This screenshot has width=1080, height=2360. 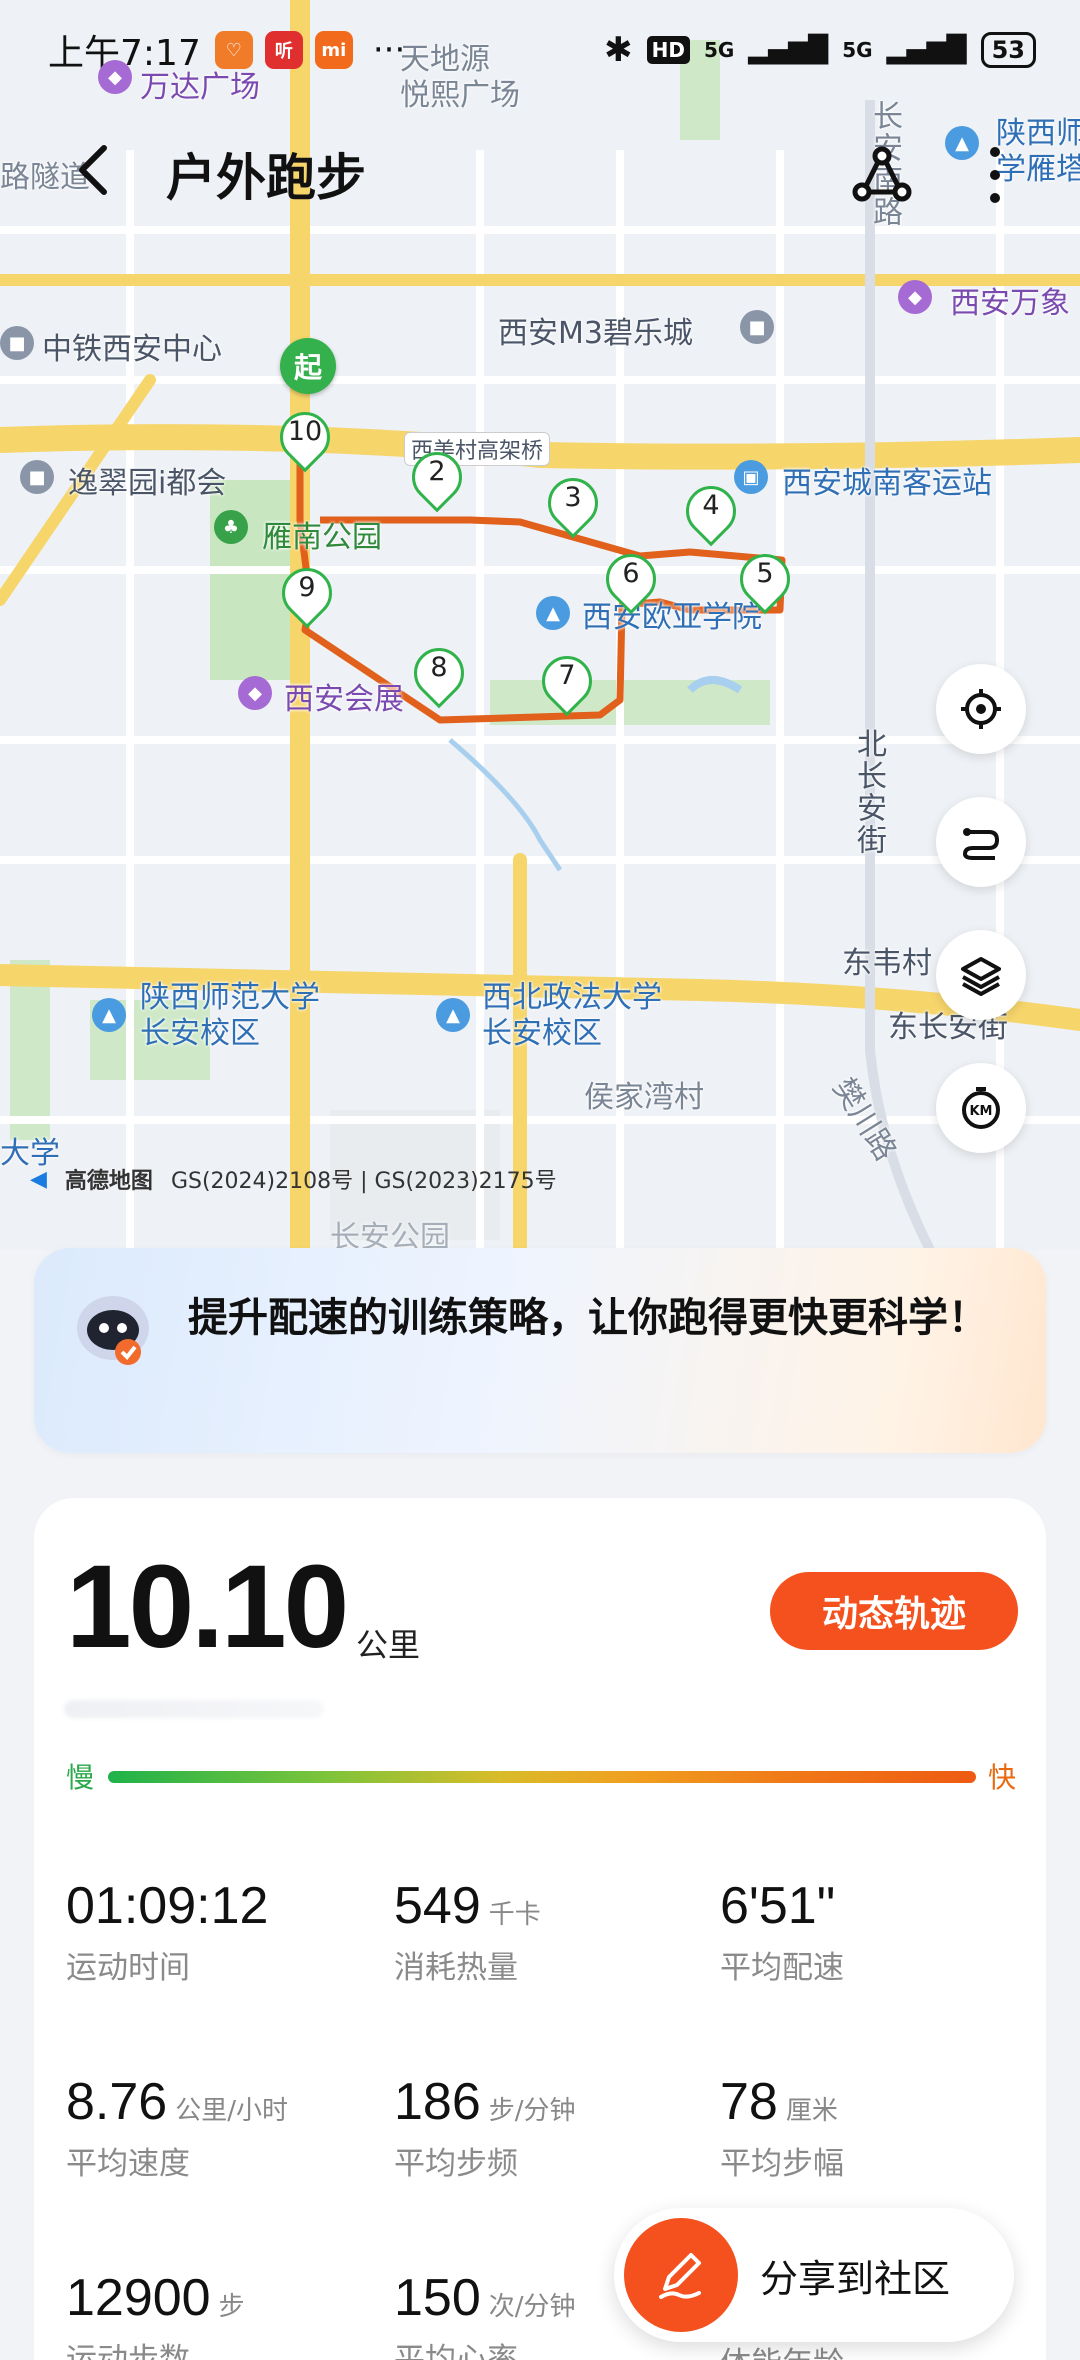 What do you see at coordinates (439, 667) in the screenshot?
I see `km-marker-number: 8` at bounding box center [439, 667].